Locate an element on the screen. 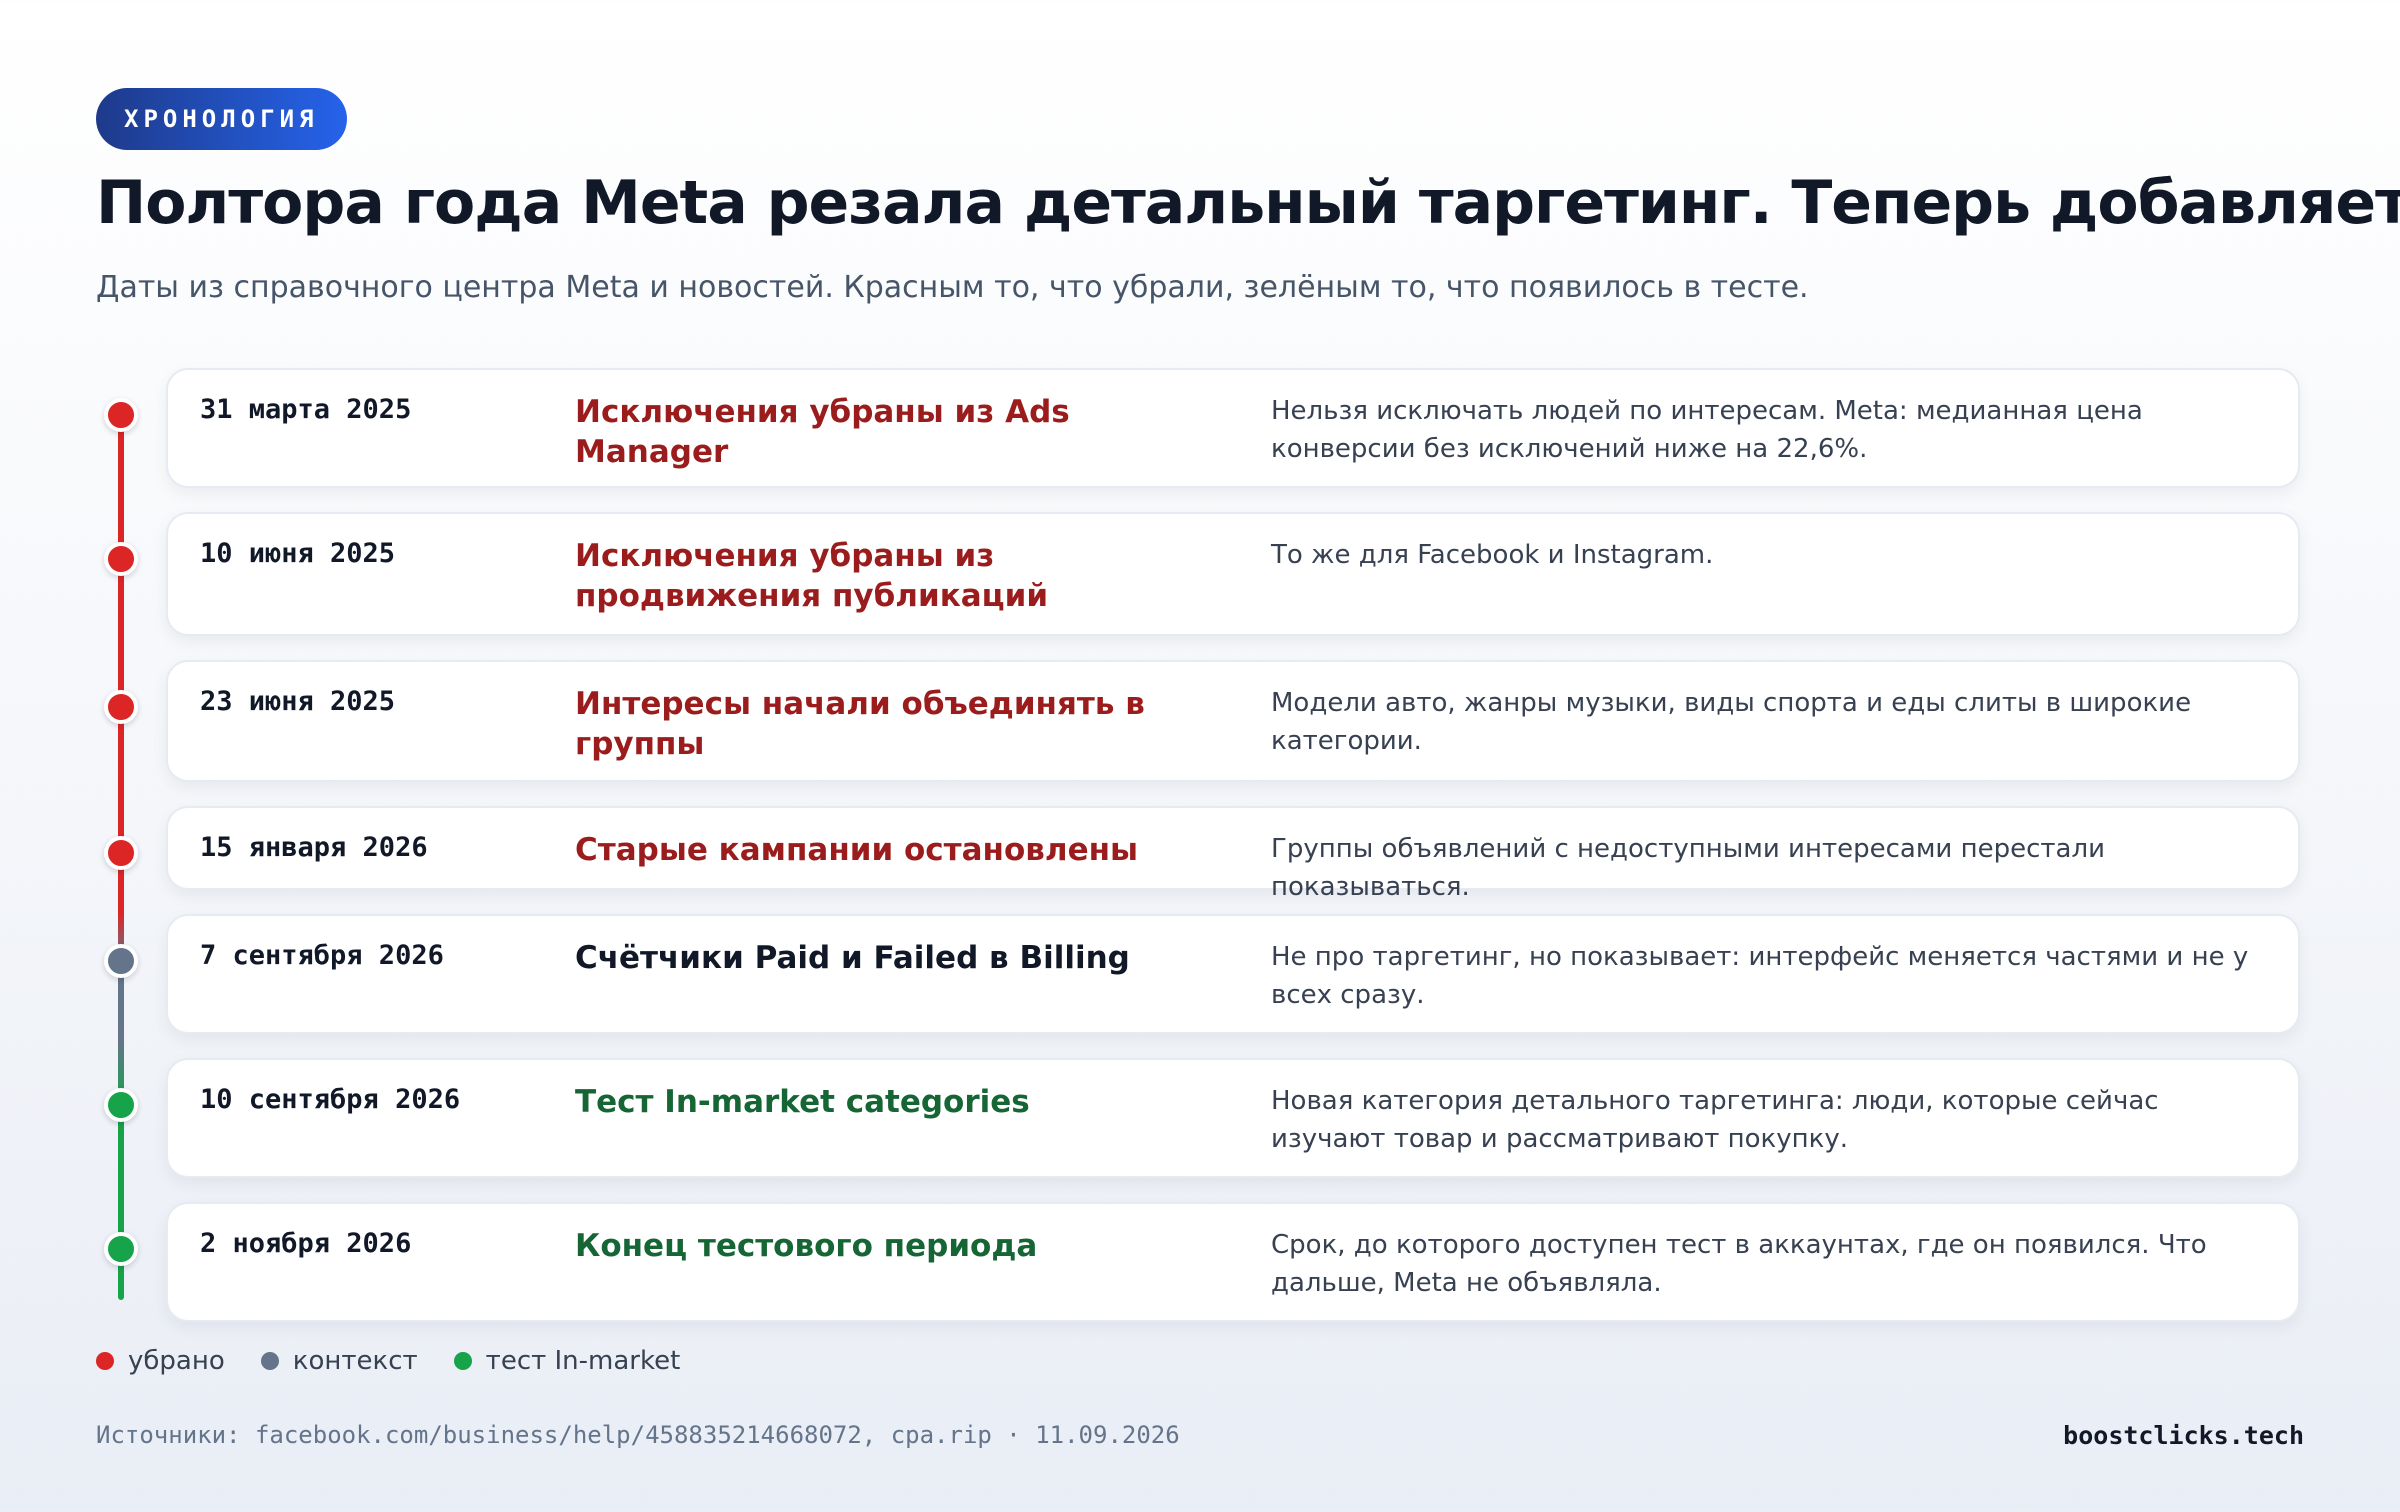 The height and width of the screenshot is (1512, 2400). event-title: Конец тестового периода is located at coordinates (806, 1246).